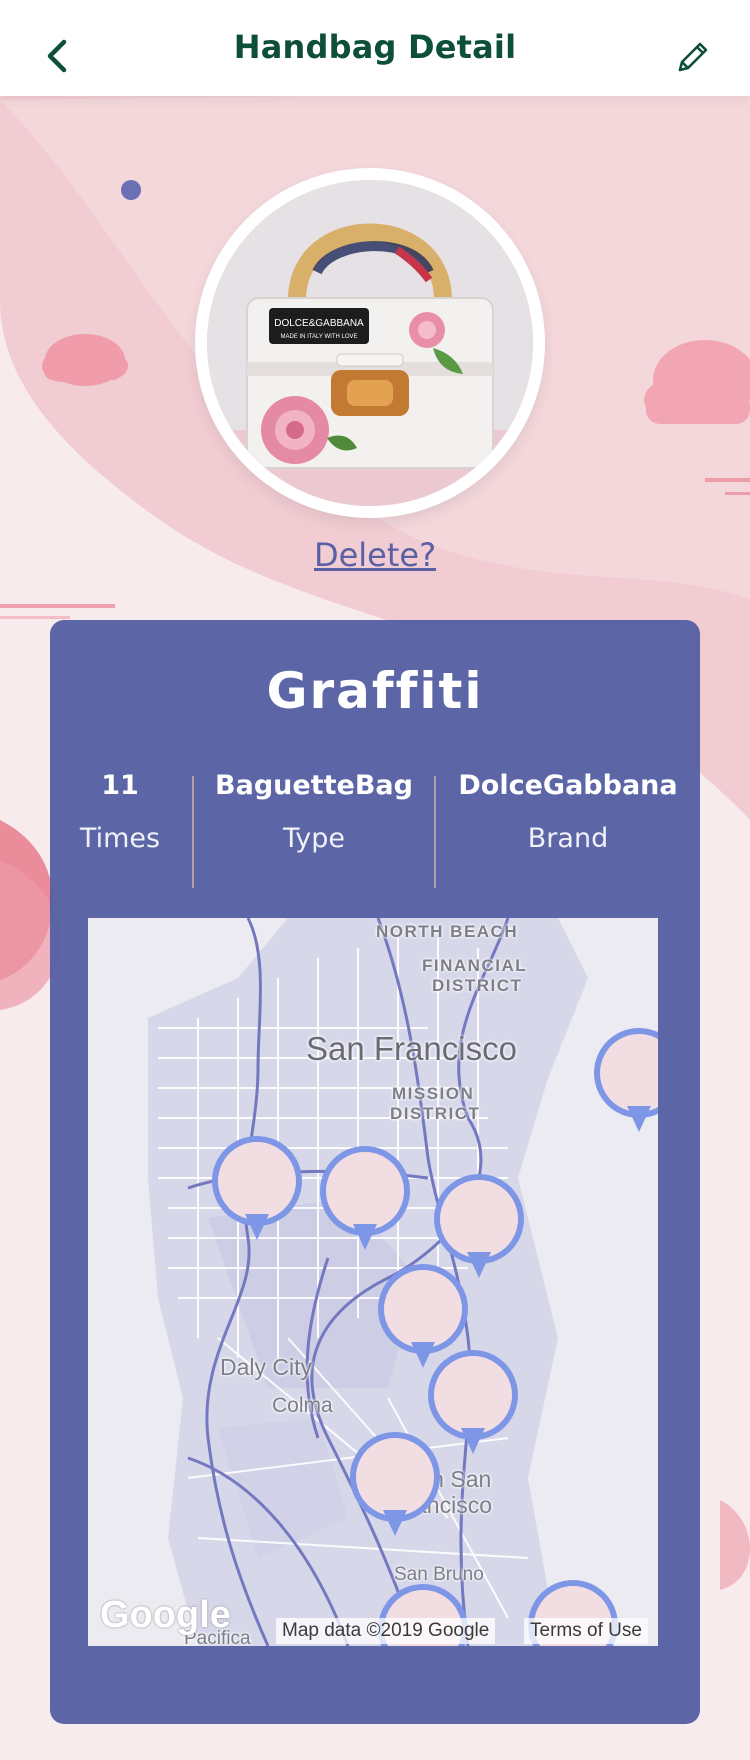 The height and width of the screenshot is (1760, 750). I want to click on svg-text: MADE IN ITALY WITH LOVE, so click(318, 337).